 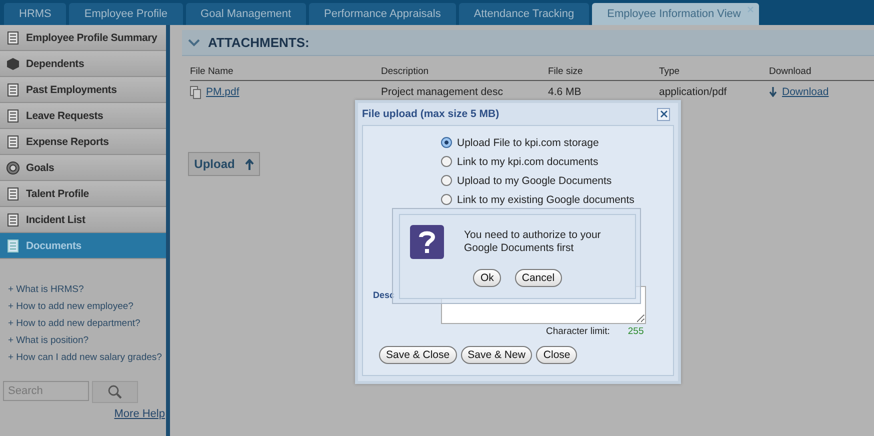 I want to click on tab: Employee Profile, so click(x=126, y=14).